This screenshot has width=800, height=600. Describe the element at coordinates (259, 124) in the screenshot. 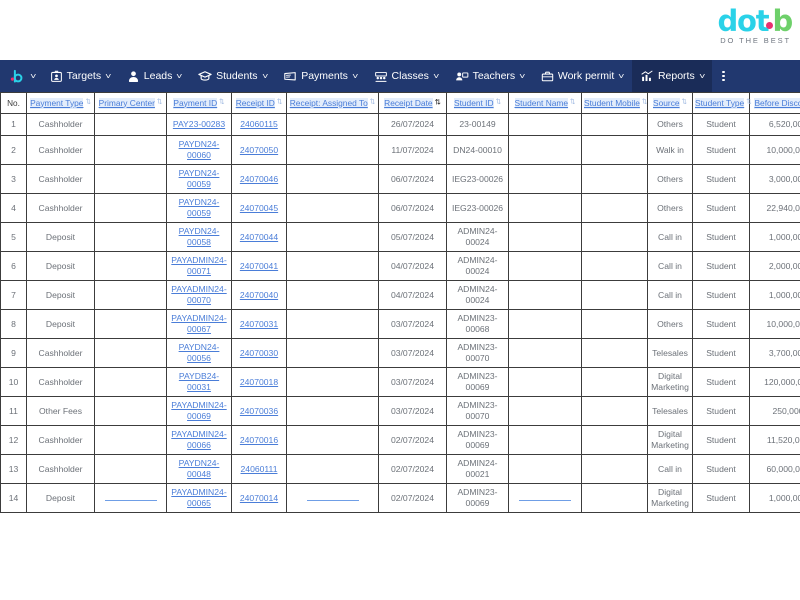

I see `cell-receipt-id-link: 24060115` at that location.